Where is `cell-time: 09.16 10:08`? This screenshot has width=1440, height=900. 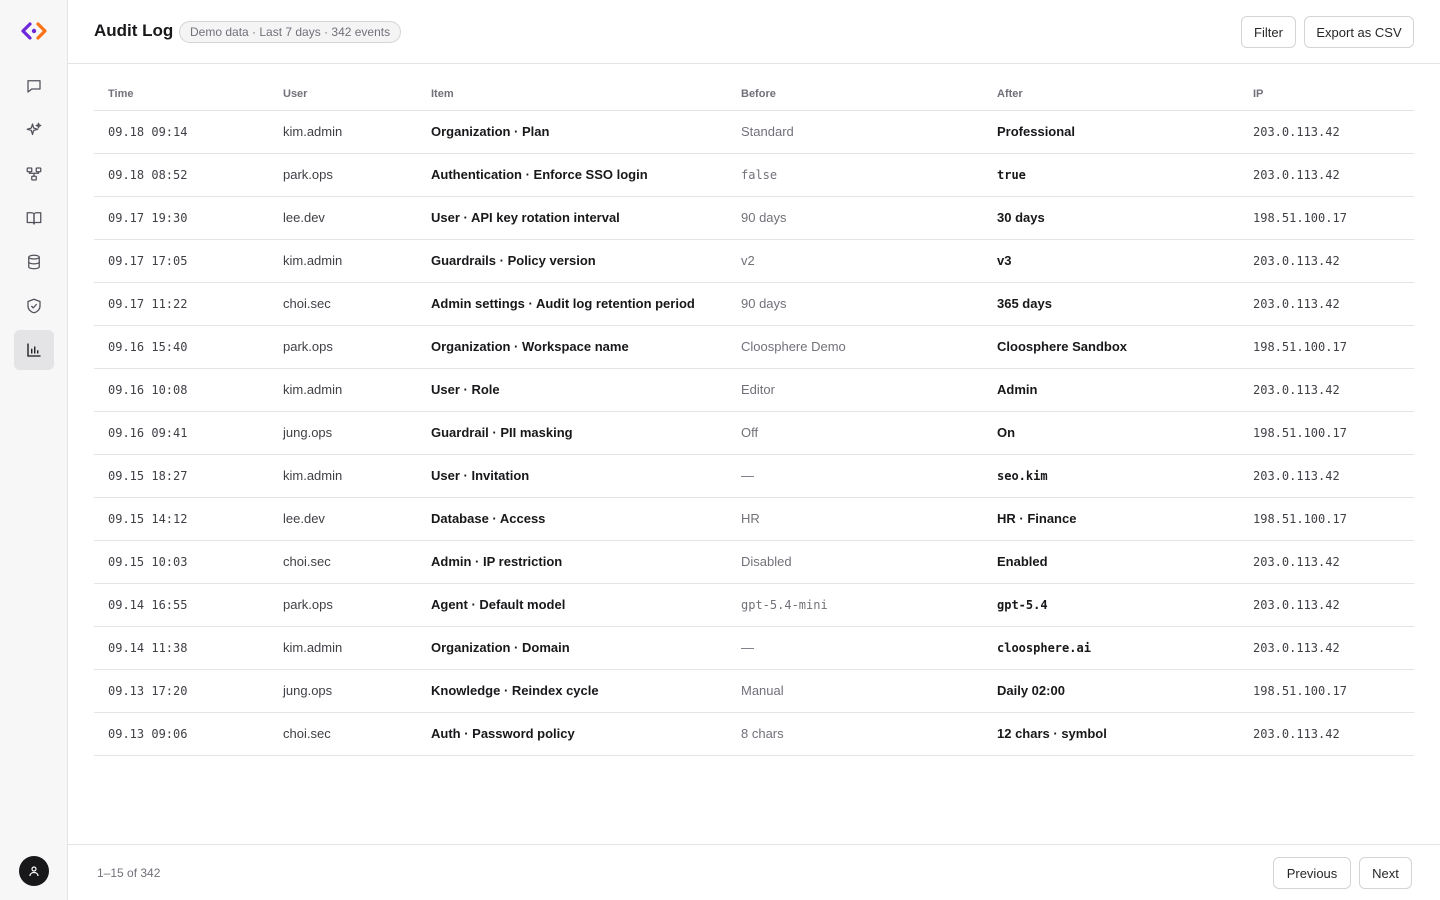 cell-time: 09.16 10:08 is located at coordinates (181, 390).